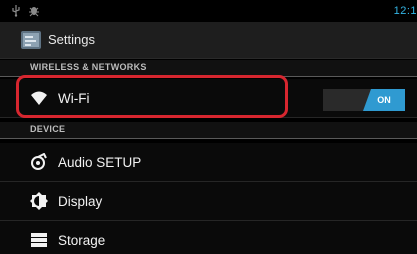 Image resolution: width=417 pixels, height=254 pixels. Describe the element at coordinates (364, 100) in the screenshot. I see `wifi-toggle: ON` at that location.